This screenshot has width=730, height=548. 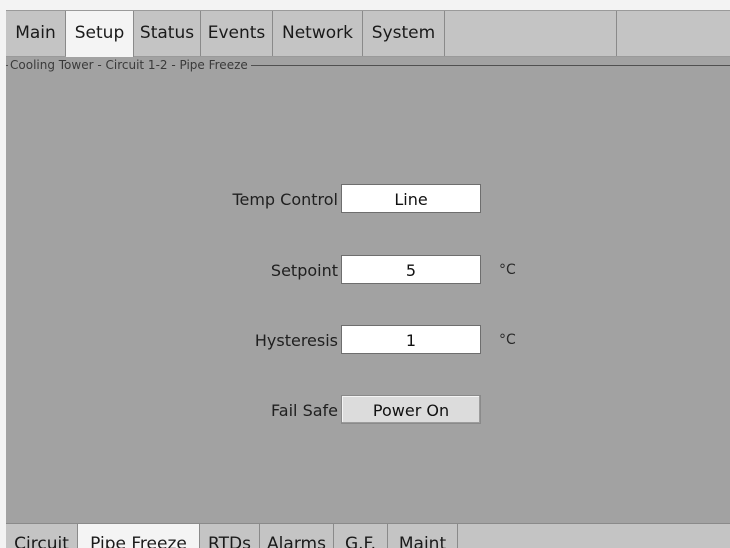 What do you see at coordinates (507, 340) in the screenshot?
I see `hysteresis-unit: °C` at bounding box center [507, 340].